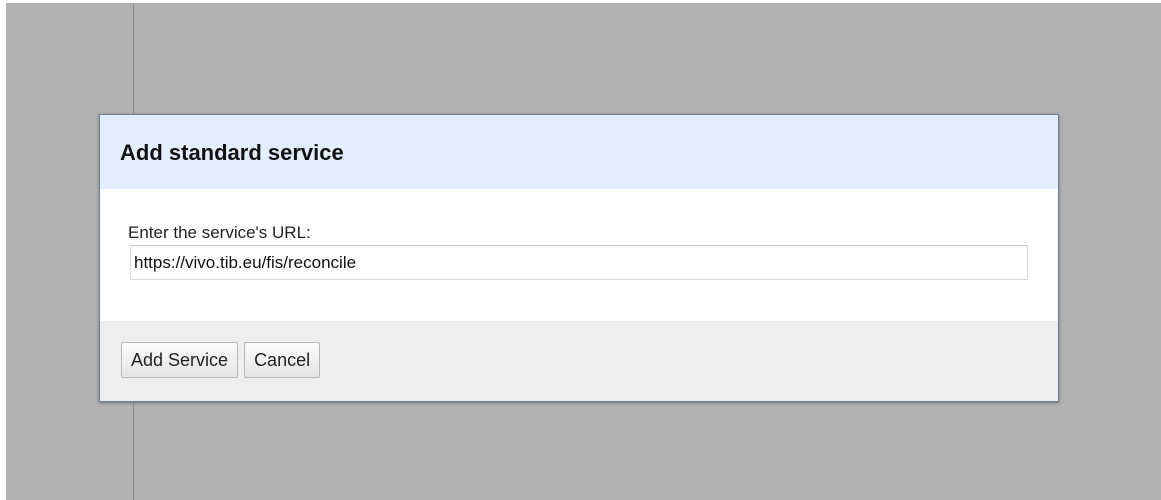 This screenshot has height=500, width=1161. I want to click on dialog-title: Add standard service, so click(232, 152).